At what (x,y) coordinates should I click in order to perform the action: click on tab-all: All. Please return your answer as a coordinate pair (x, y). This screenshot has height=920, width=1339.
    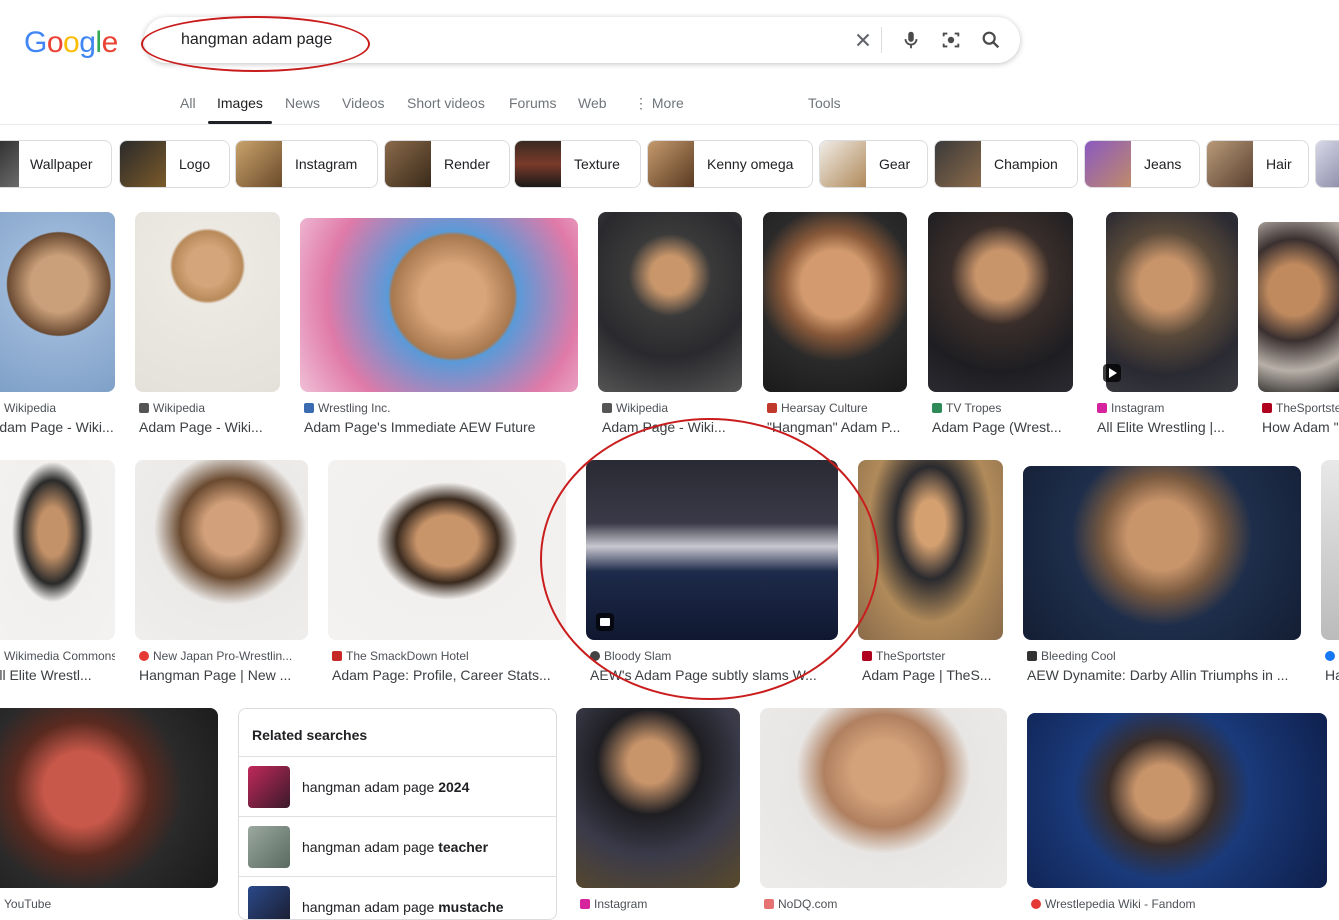
    Looking at the image, I should click on (188, 103).